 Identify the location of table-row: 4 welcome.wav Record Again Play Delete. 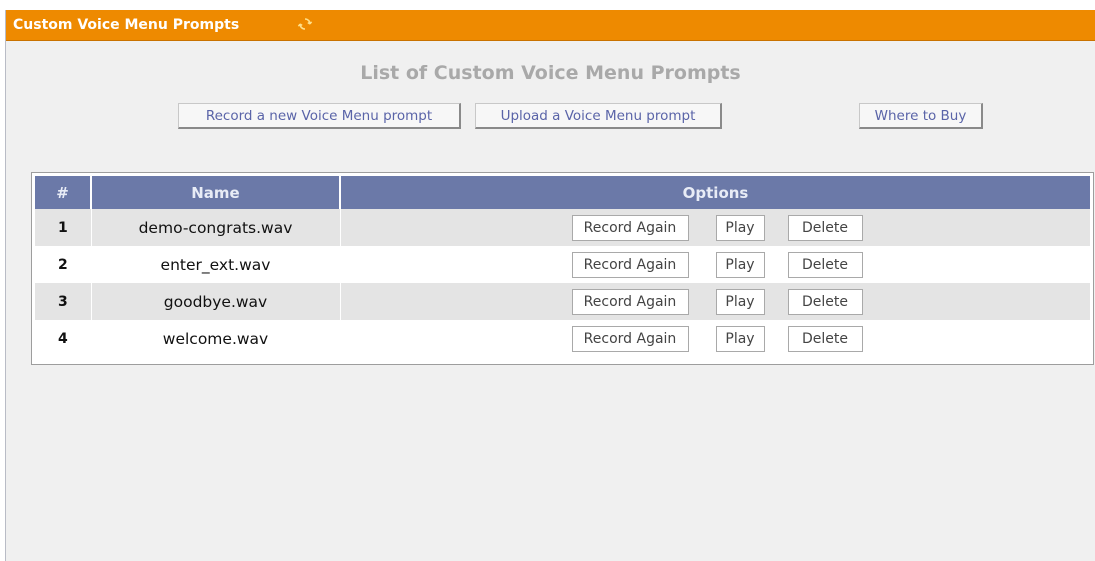
(562, 338).